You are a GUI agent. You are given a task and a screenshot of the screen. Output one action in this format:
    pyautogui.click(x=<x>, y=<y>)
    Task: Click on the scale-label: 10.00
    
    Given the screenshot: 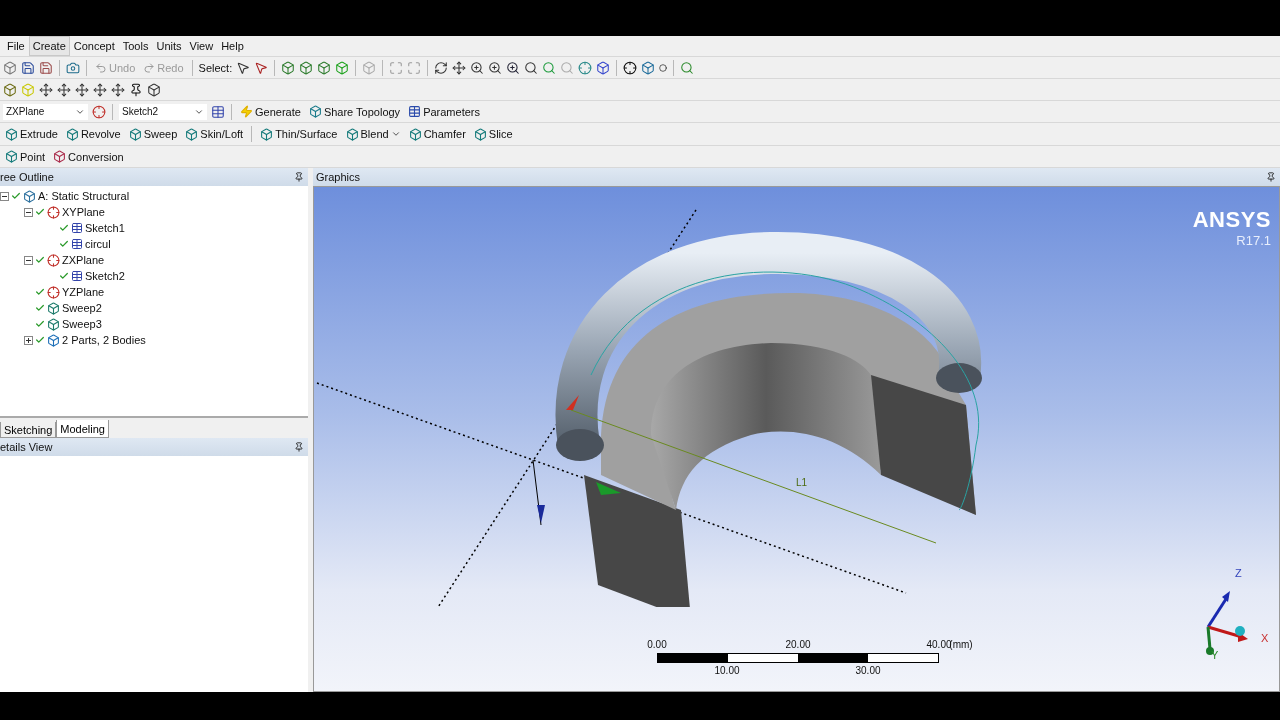 What is the action you would take?
    pyautogui.click(x=727, y=670)
    